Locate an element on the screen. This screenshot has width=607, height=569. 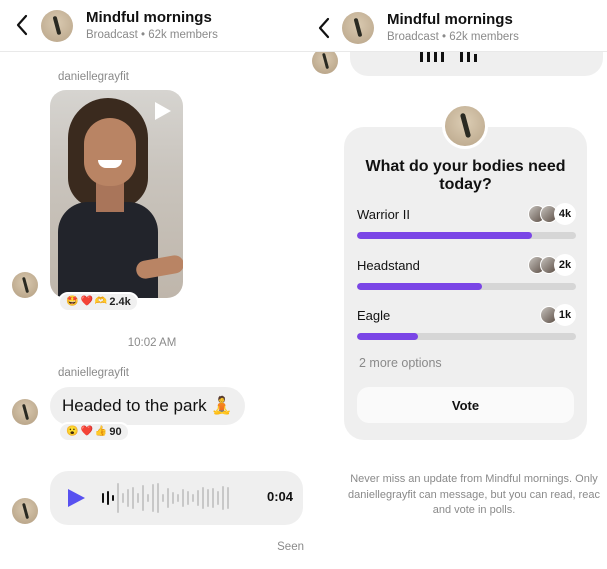
vote-count: 2k is located at coordinates (565, 265).